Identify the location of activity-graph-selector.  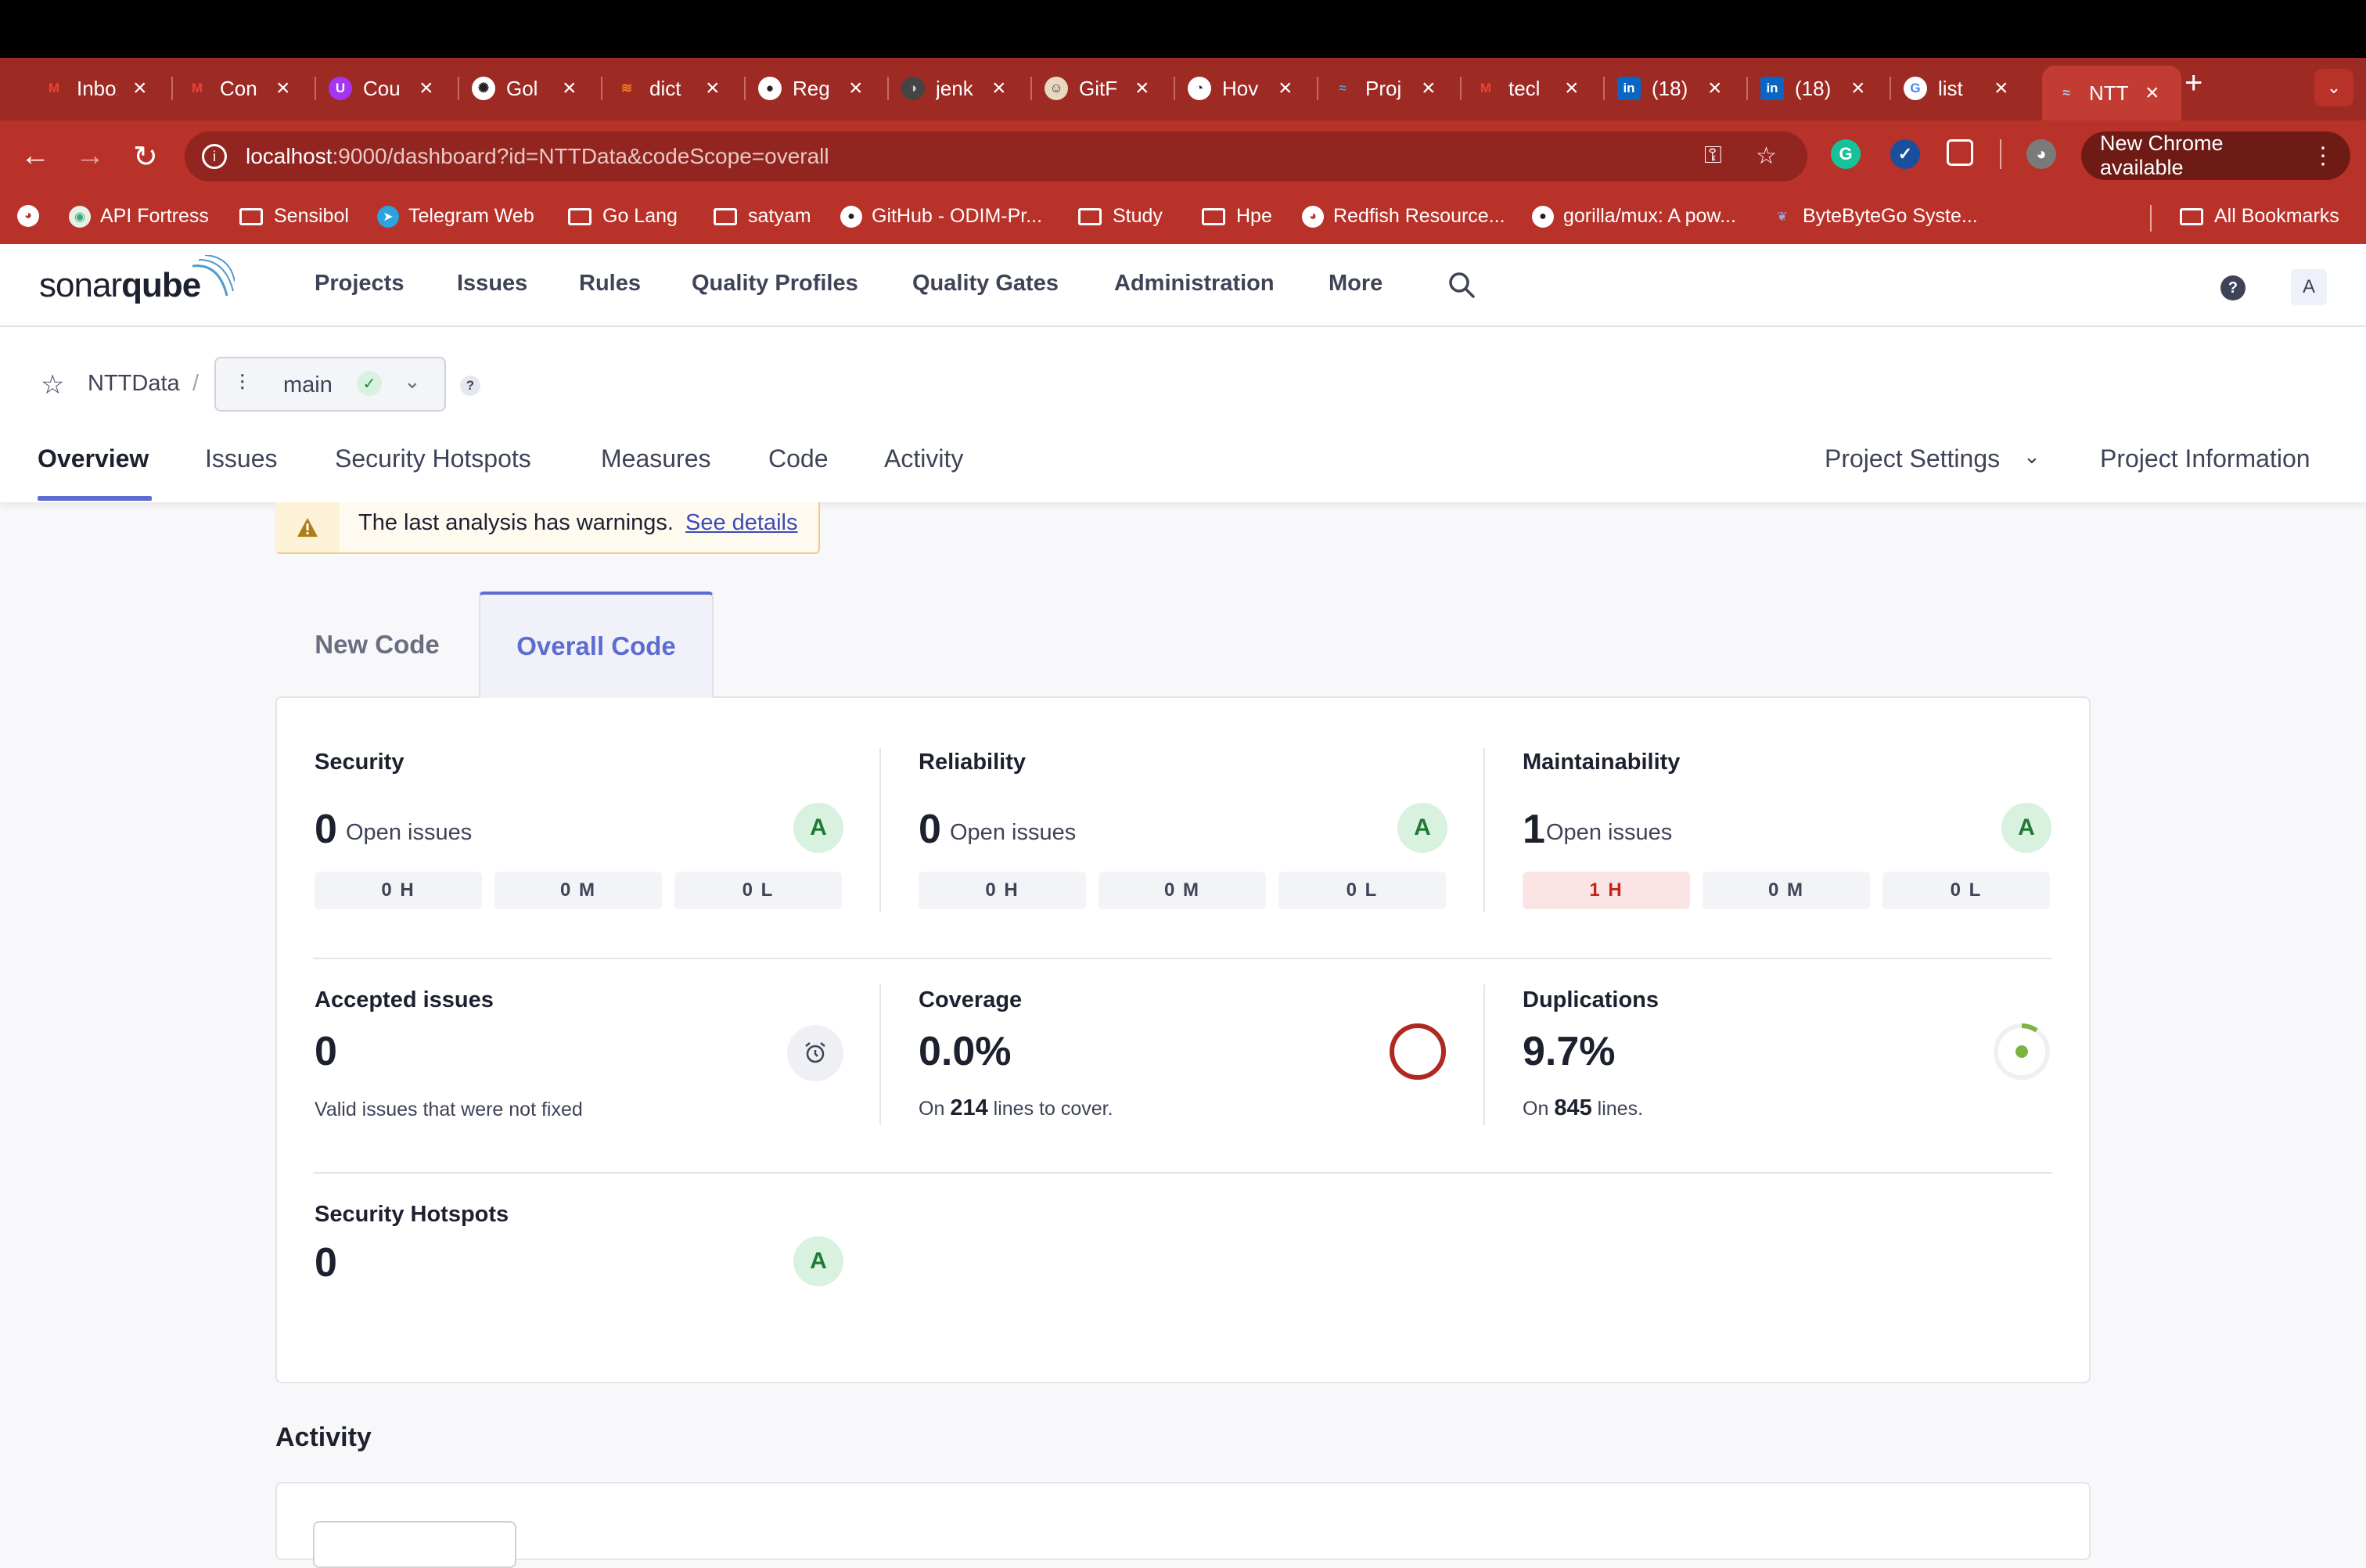
(415, 1544).